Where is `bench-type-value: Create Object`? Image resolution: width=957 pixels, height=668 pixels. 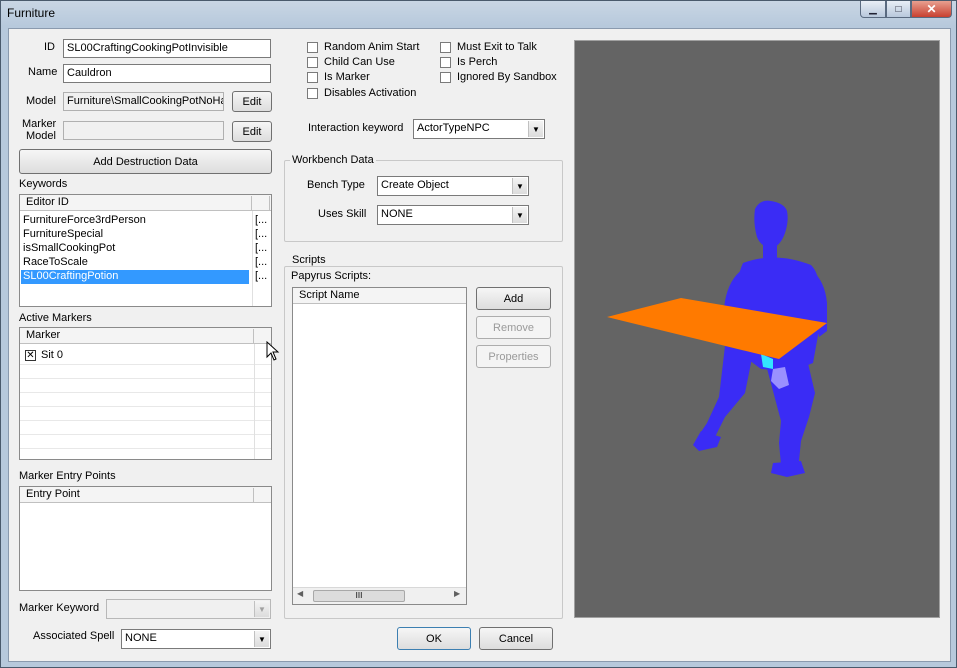 bench-type-value: Create Object is located at coordinates (415, 185).